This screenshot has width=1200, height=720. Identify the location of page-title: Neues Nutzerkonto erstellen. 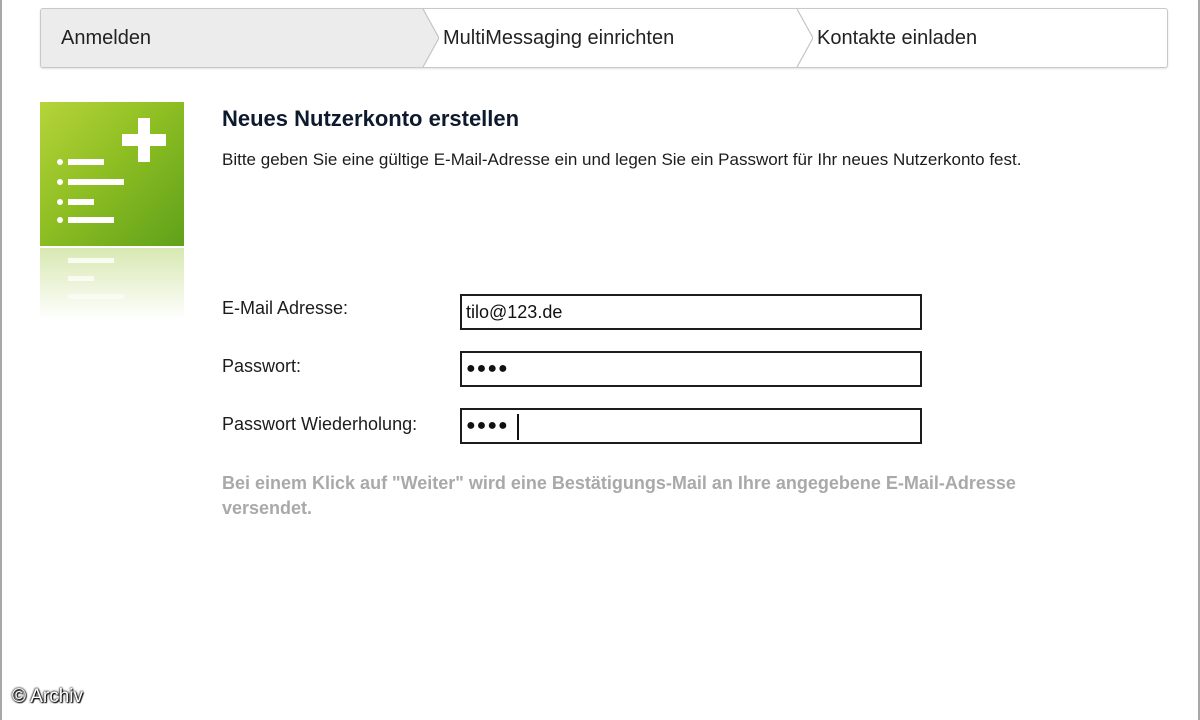
(371, 118).